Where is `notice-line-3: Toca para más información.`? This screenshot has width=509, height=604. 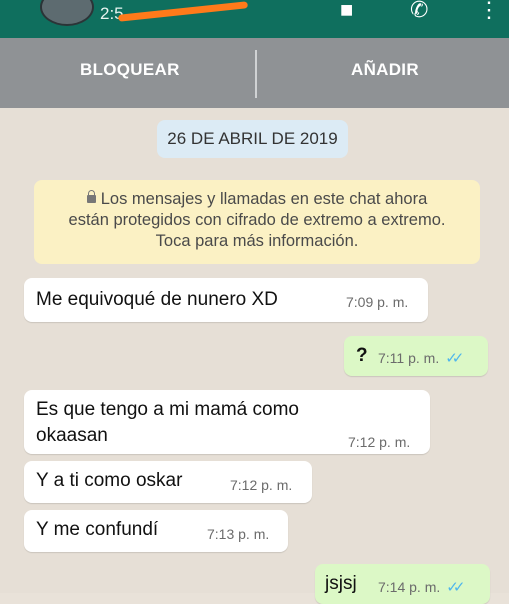
notice-line-3: Toca para más información. is located at coordinates (257, 241).